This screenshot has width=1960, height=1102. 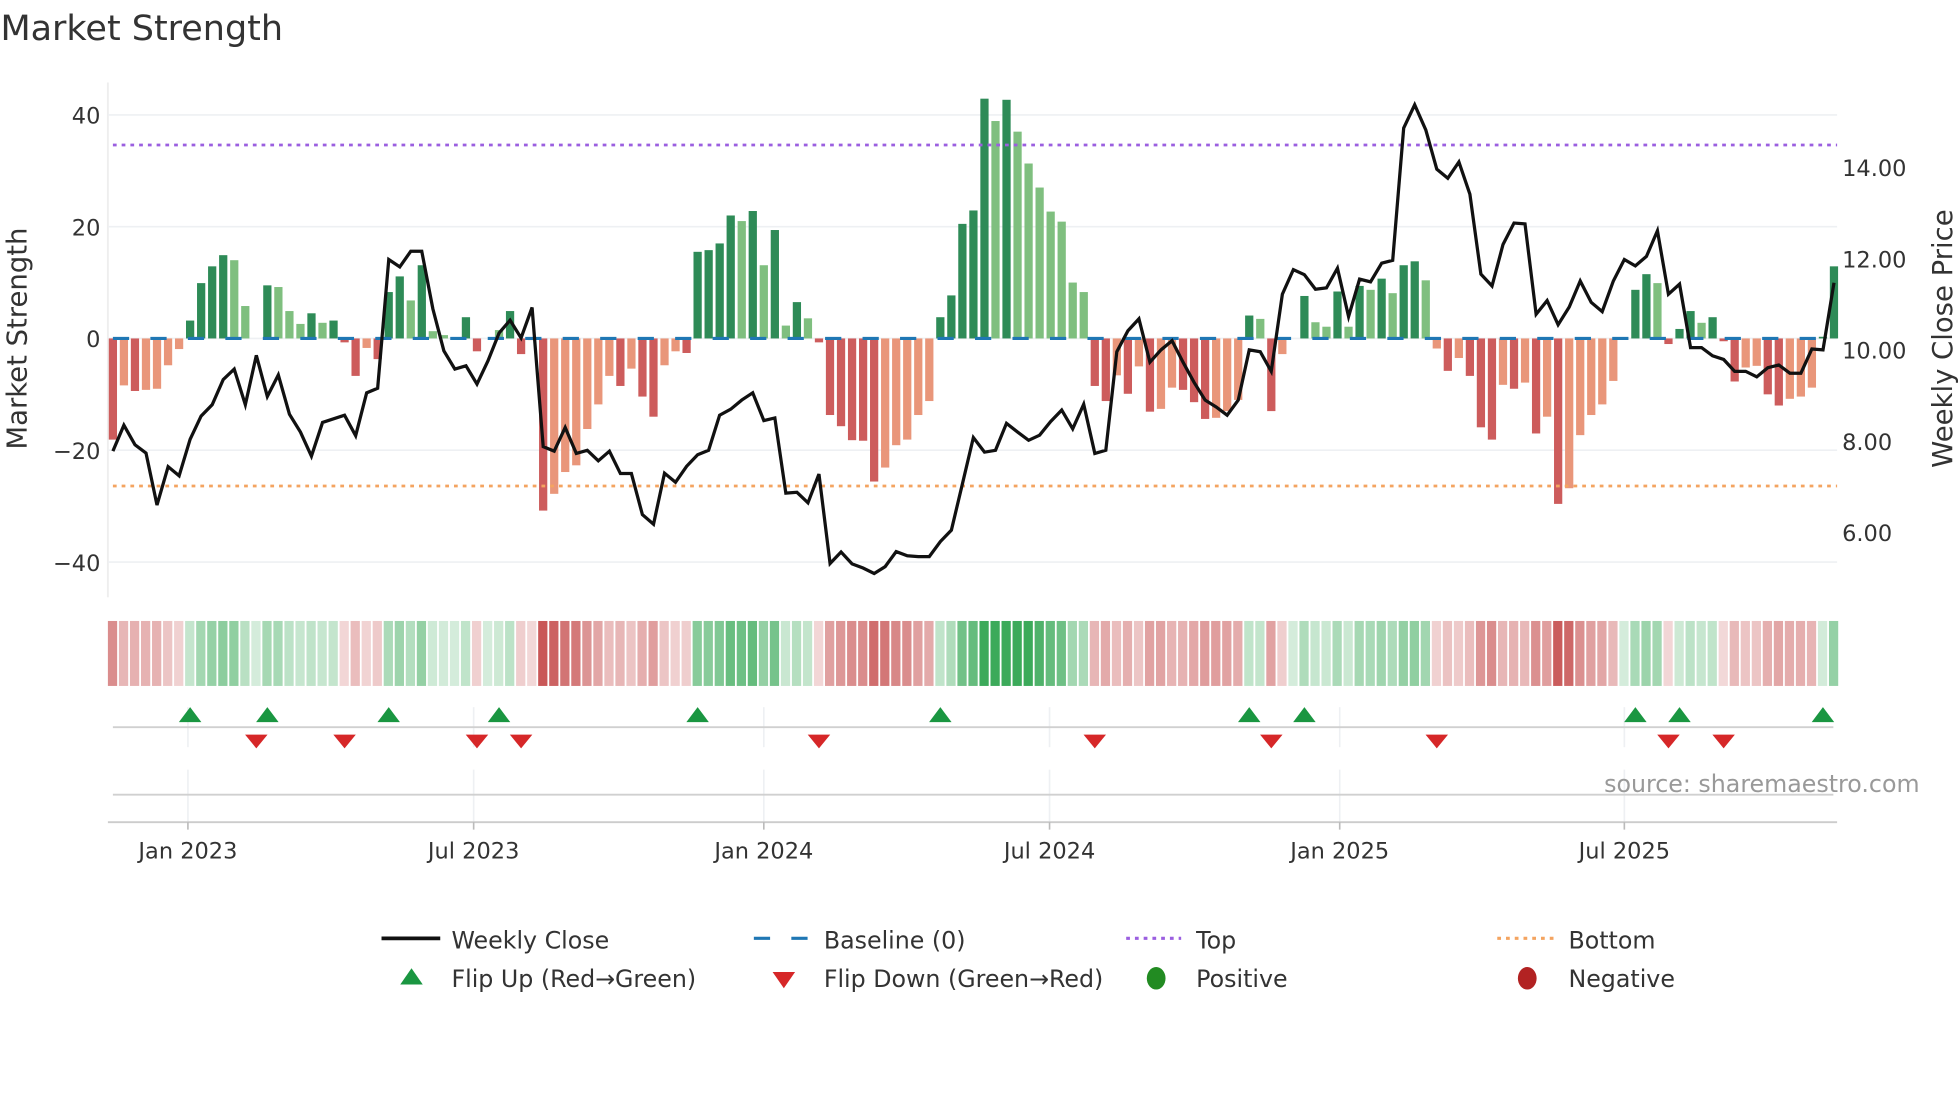 I want to click on x-tick-label: Jul 2024, so click(x=1048, y=851).